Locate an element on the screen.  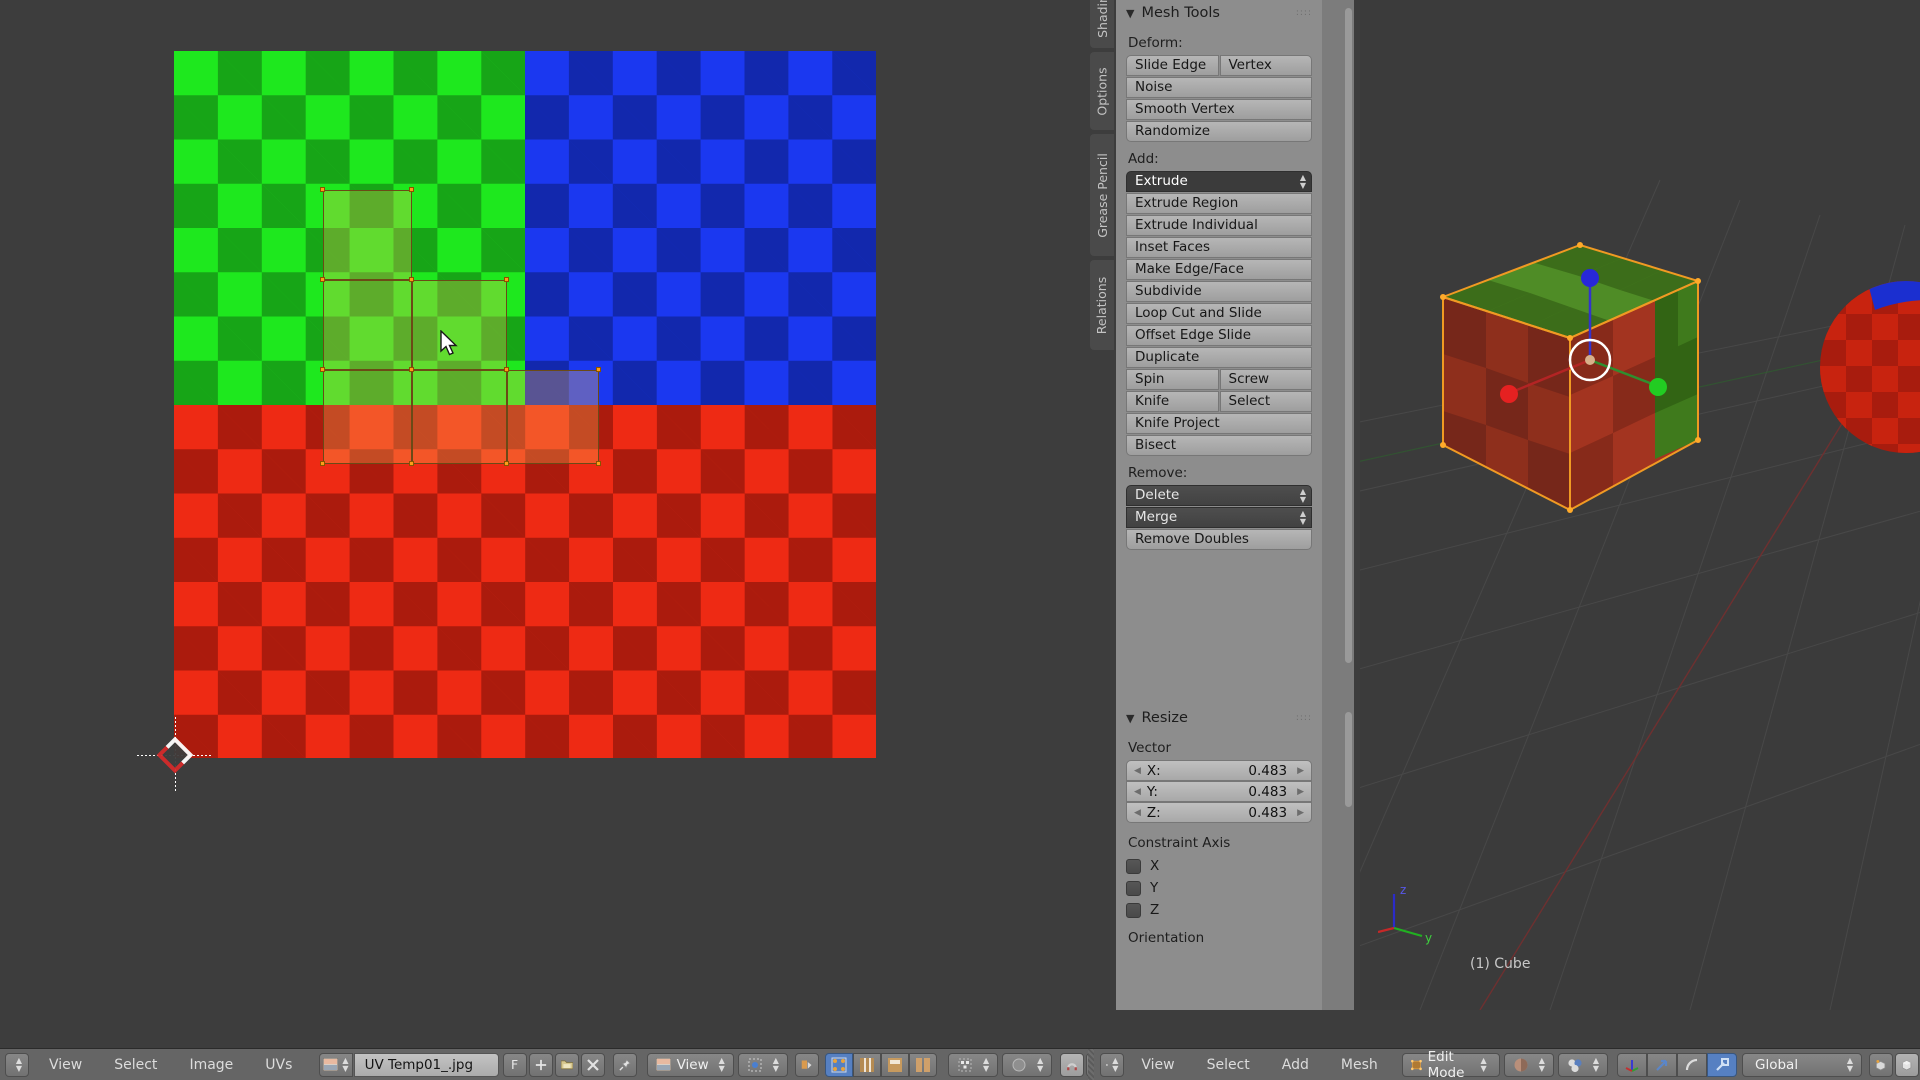
tab-shading: Shading is located at coordinates (1102, 24).